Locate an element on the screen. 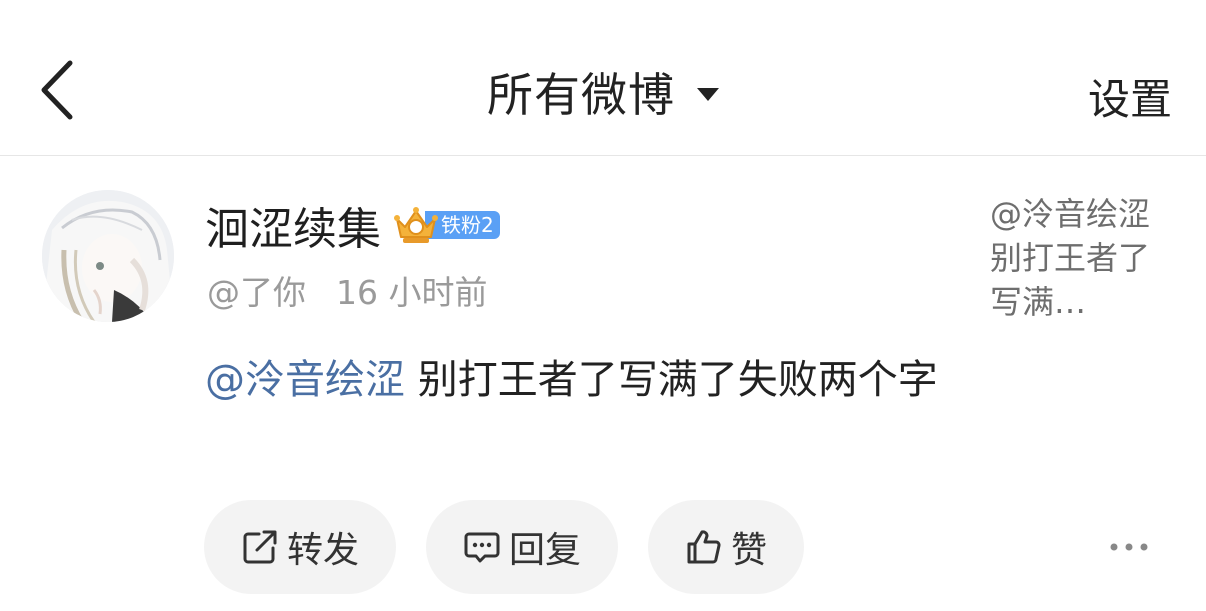  post-meta: @了你 16 小时前 is located at coordinates (347, 290).